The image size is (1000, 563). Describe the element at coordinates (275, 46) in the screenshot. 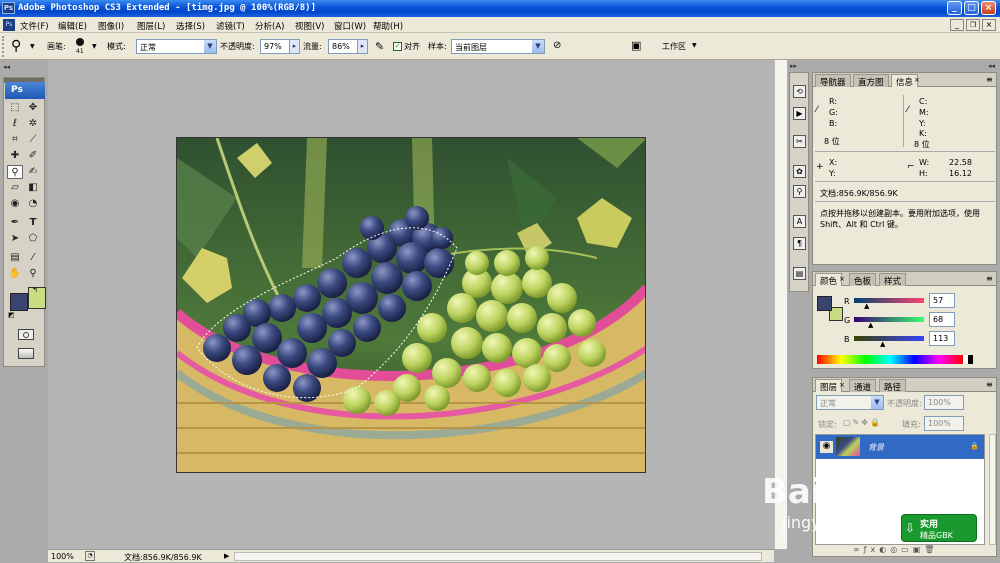

I see `opacity-field: 97%` at that location.